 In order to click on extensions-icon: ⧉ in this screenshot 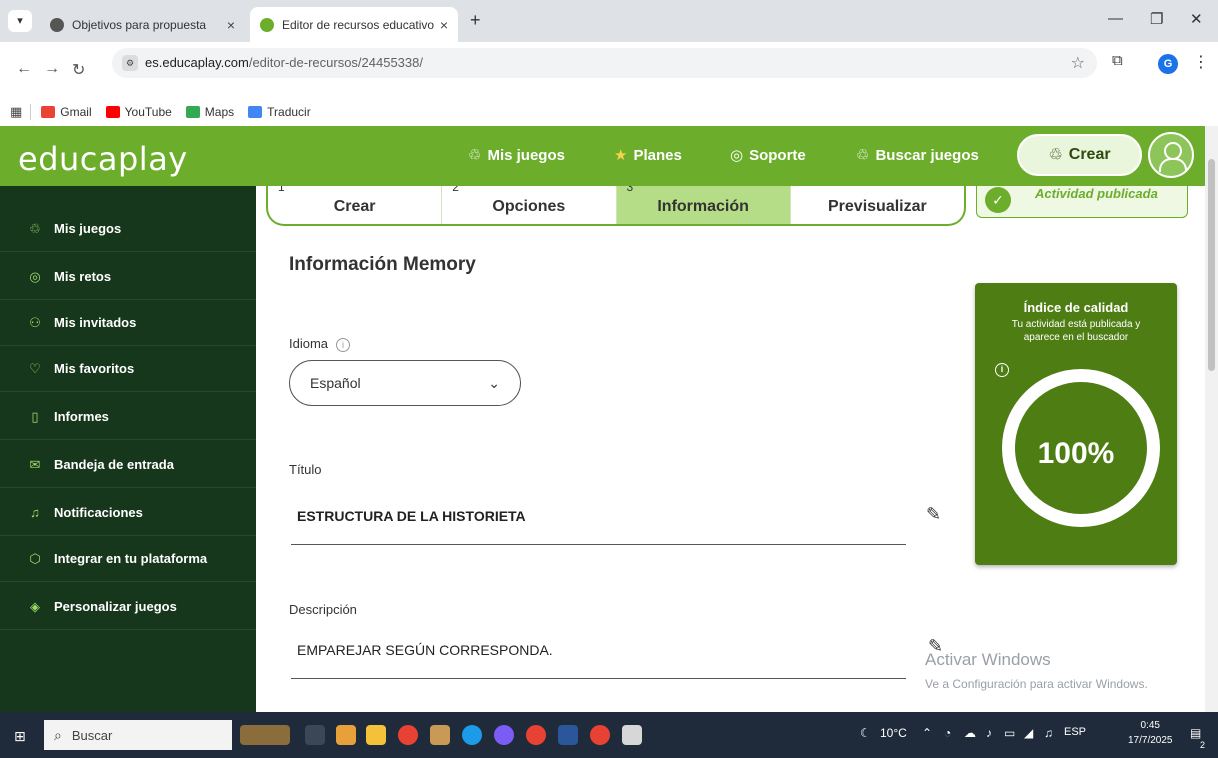, I will do `click(1117, 60)`.